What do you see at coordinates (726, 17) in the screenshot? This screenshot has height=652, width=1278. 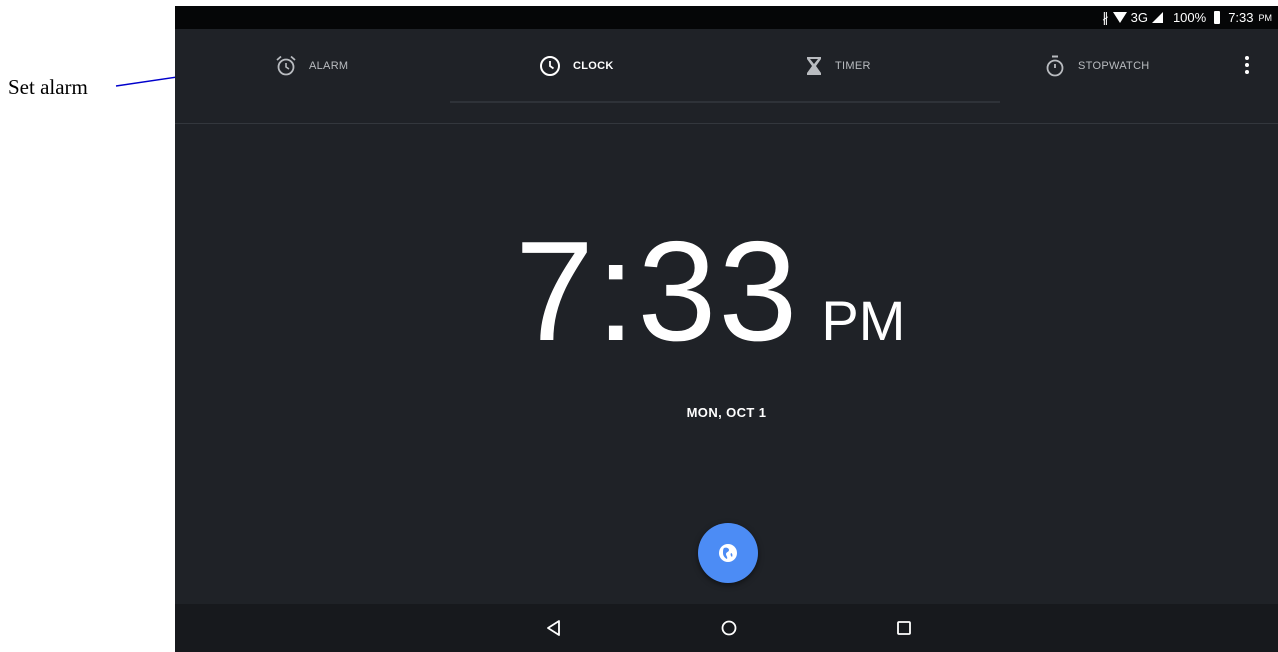 I see `status-bar: ∦ 3G 100% 7:33 PM` at bounding box center [726, 17].